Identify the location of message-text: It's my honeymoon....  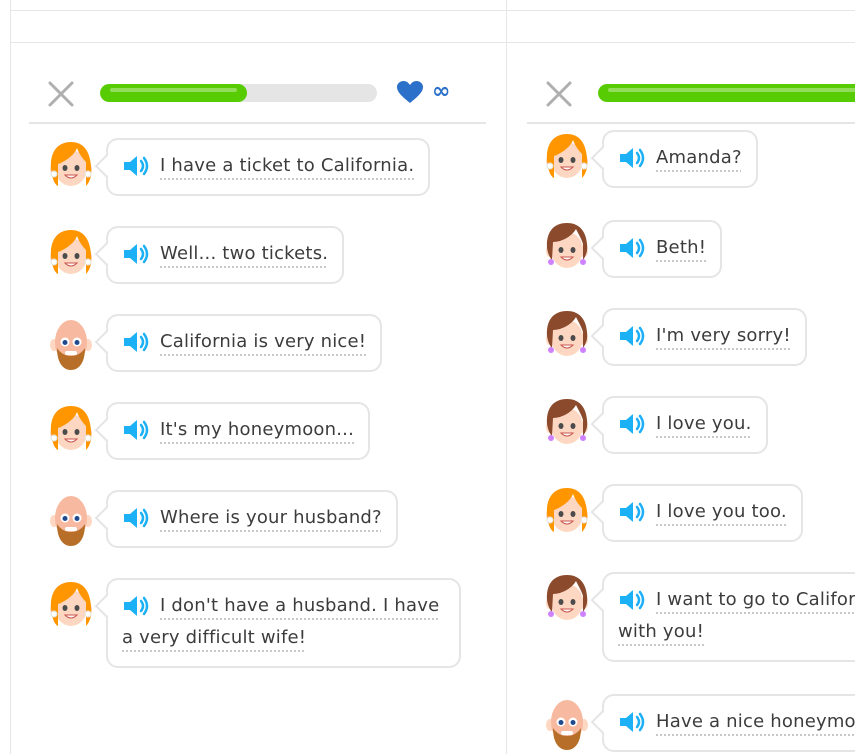
(257, 429).